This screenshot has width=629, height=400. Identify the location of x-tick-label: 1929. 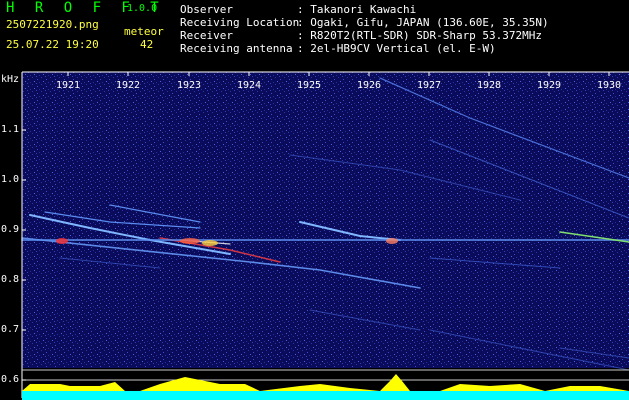
(549, 85).